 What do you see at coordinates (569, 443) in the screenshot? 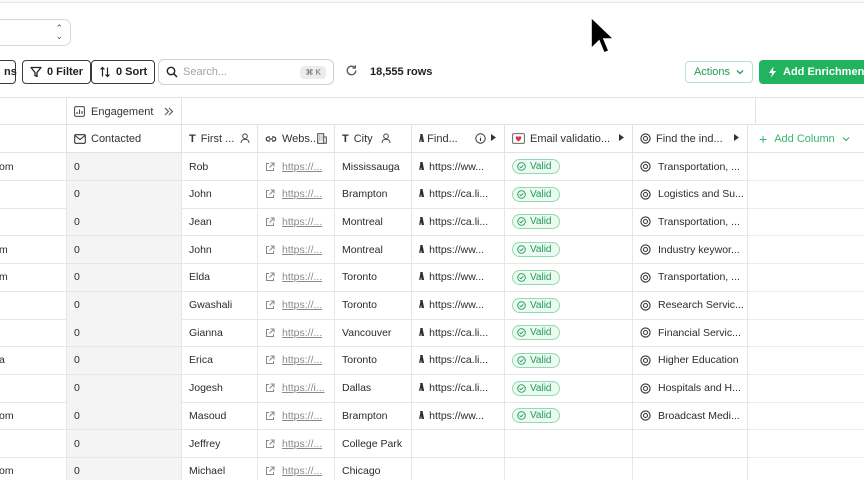
I see `email-validation-cell` at bounding box center [569, 443].